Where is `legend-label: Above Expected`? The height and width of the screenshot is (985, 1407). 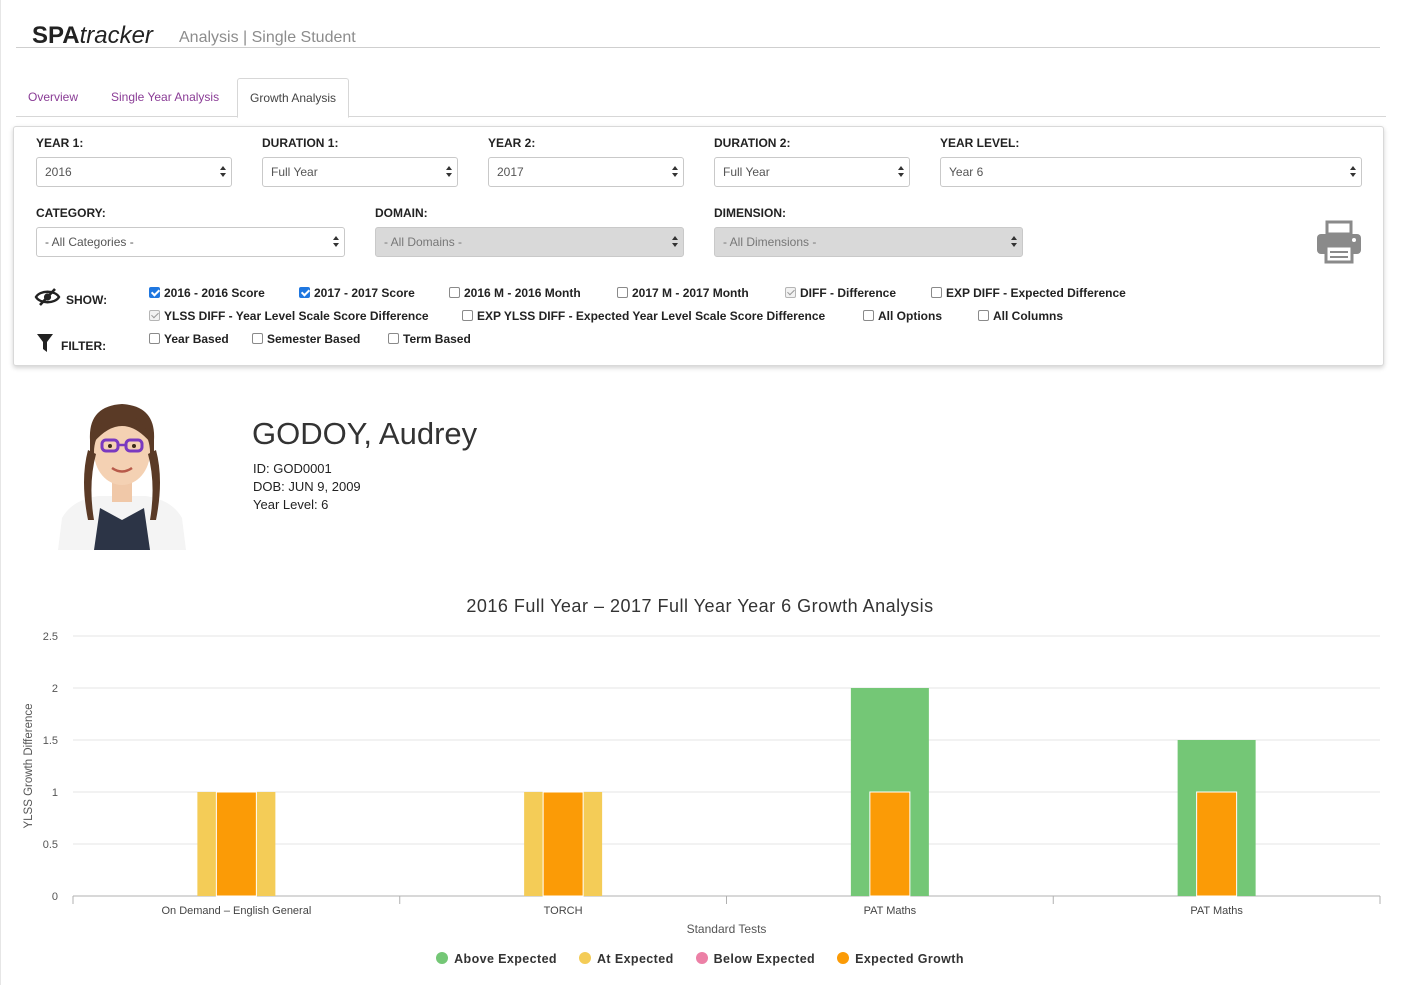 legend-label: Above Expected is located at coordinates (505, 959).